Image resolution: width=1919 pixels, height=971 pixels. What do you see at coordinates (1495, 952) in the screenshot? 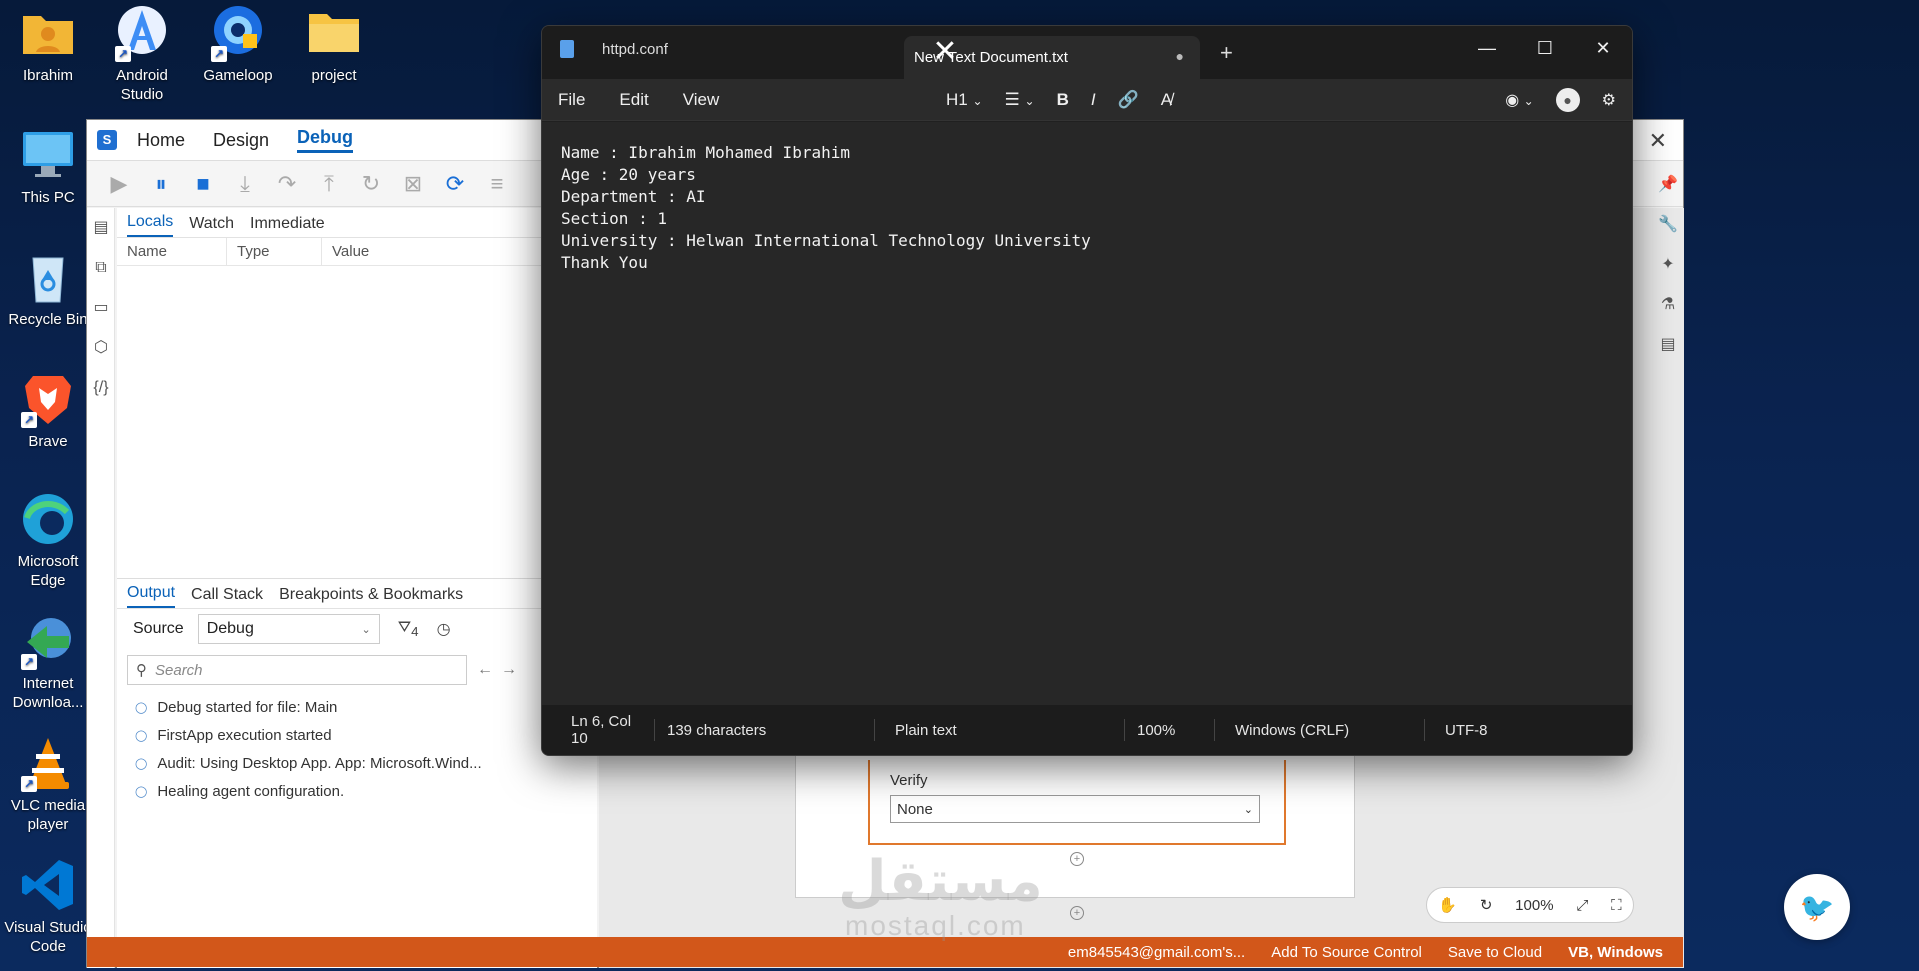
I see `save-to-cloud-button: Save to Cloud` at bounding box center [1495, 952].